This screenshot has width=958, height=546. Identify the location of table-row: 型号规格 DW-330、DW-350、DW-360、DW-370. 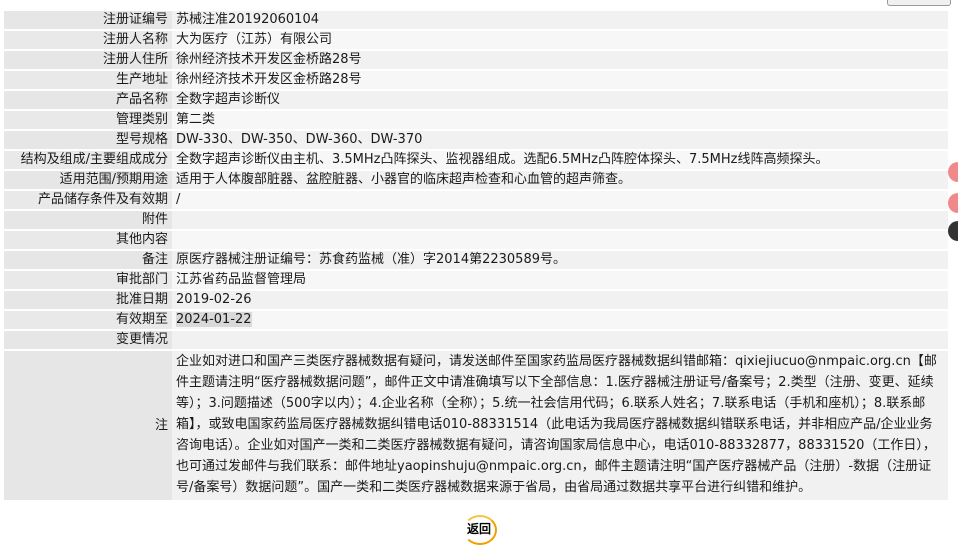
(476, 140).